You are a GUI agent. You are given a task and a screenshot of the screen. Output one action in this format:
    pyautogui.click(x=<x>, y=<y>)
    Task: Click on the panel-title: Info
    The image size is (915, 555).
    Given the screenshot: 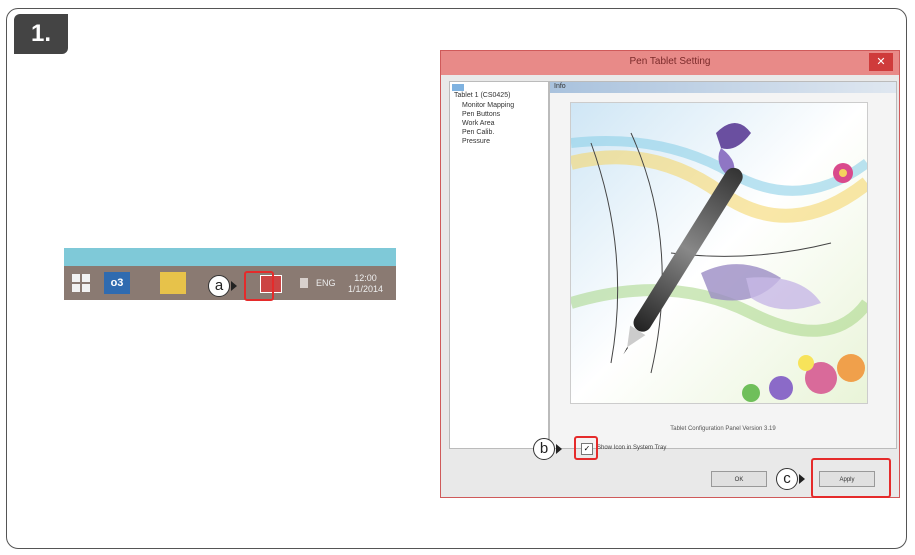 What is the action you would take?
    pyautogui.click(x=560, y=86)
    